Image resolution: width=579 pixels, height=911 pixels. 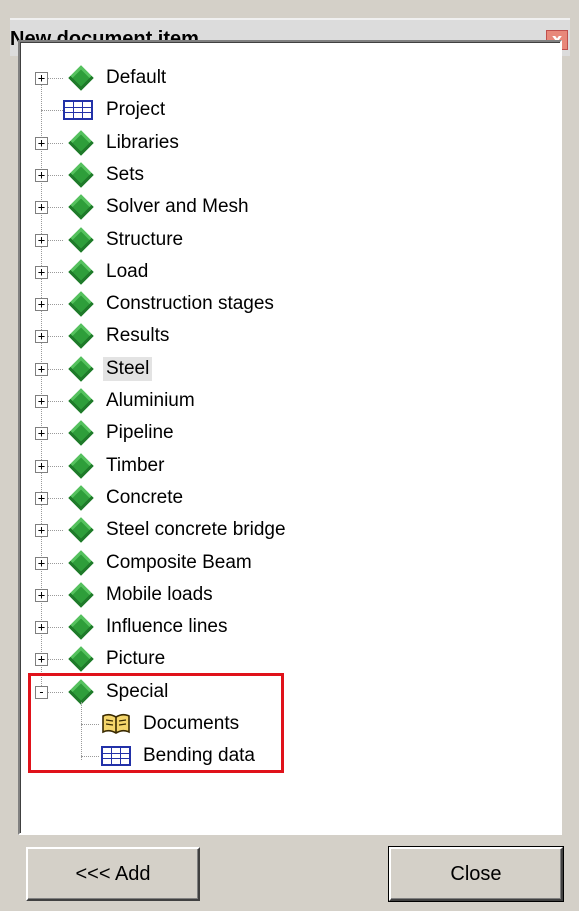 I want to click on tree-item: + Concrete, so click(x=280, y=498).